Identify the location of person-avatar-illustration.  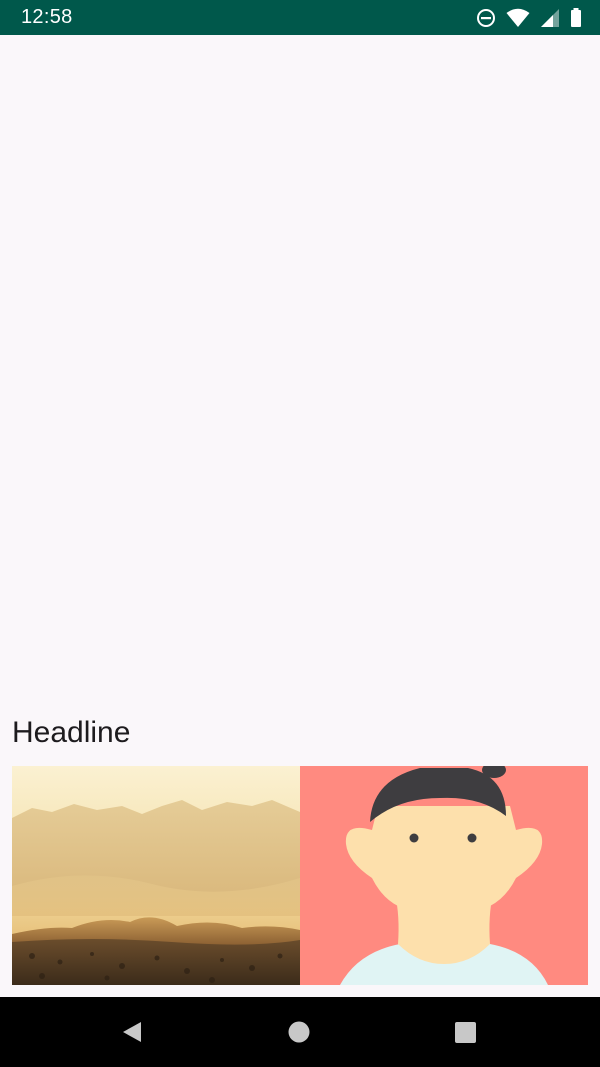
(444, 875).